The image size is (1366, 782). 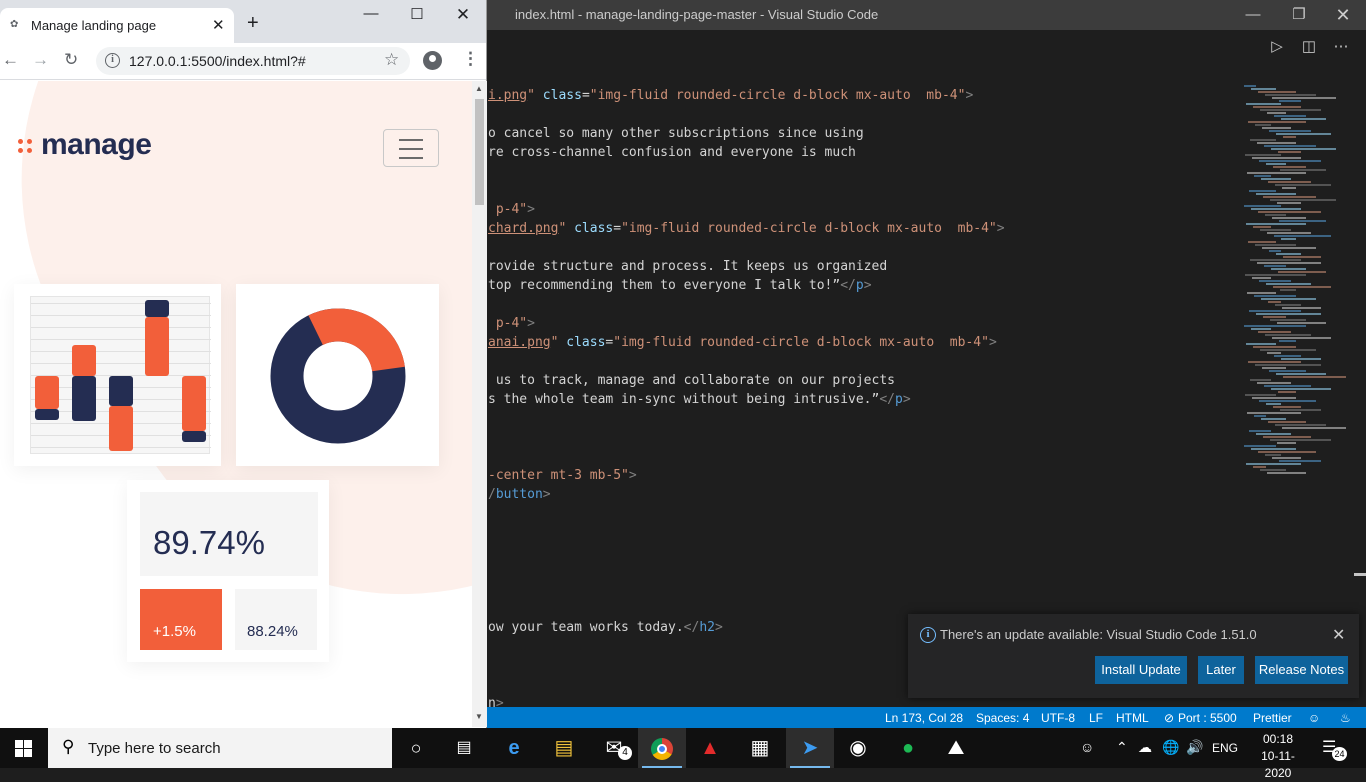 I want to click on feedback-icon: ☺, so click(x=1314, y=718).